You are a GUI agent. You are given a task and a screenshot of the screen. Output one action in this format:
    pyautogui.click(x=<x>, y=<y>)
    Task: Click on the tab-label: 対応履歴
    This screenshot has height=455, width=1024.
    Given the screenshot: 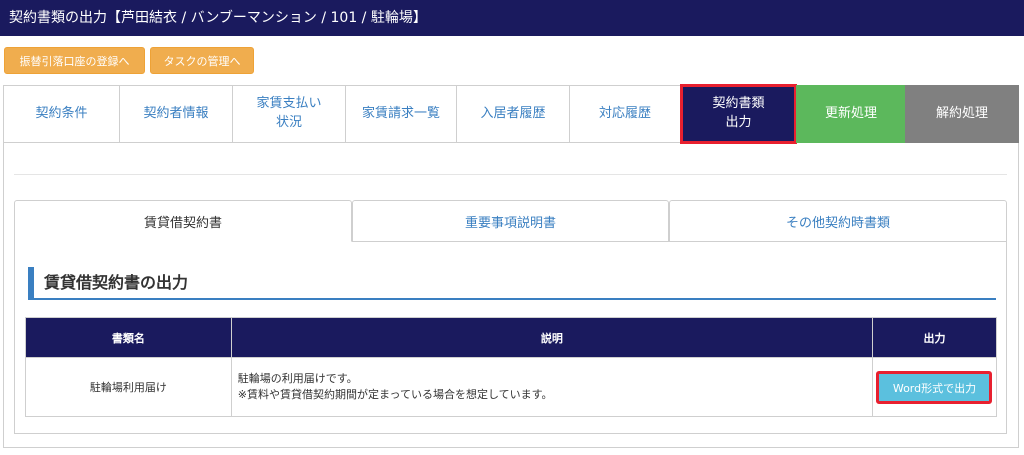 What is the action you would take?
    pyautogui.click(x=624, y=113)
    